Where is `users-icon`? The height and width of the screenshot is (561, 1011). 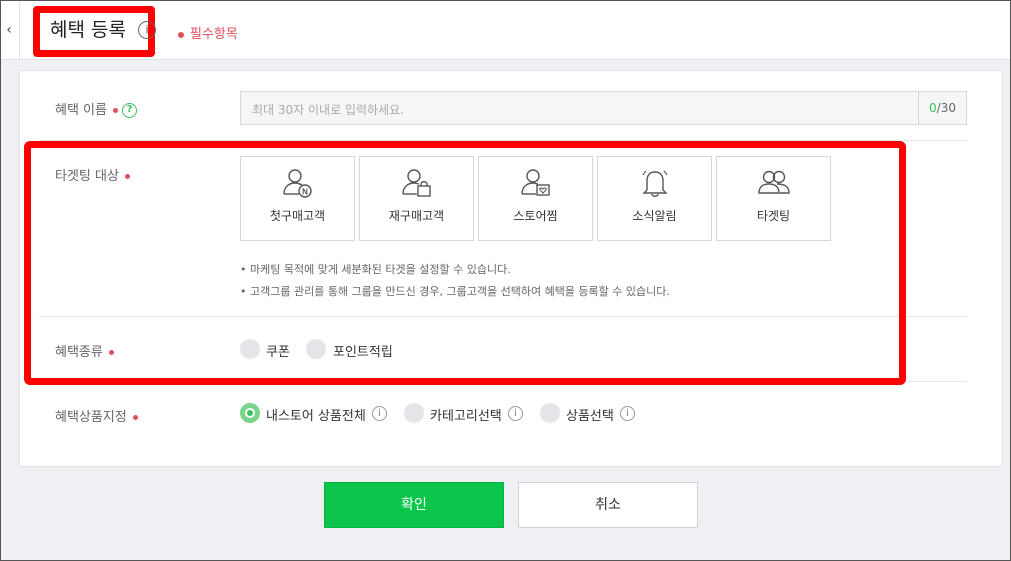
users-icon is located at coordinates (774, 182).